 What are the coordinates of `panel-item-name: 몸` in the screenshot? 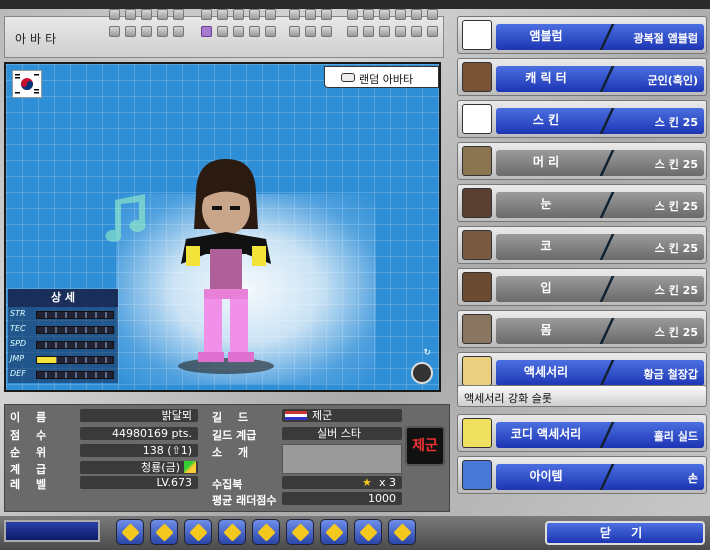 It's located at (546, 330).